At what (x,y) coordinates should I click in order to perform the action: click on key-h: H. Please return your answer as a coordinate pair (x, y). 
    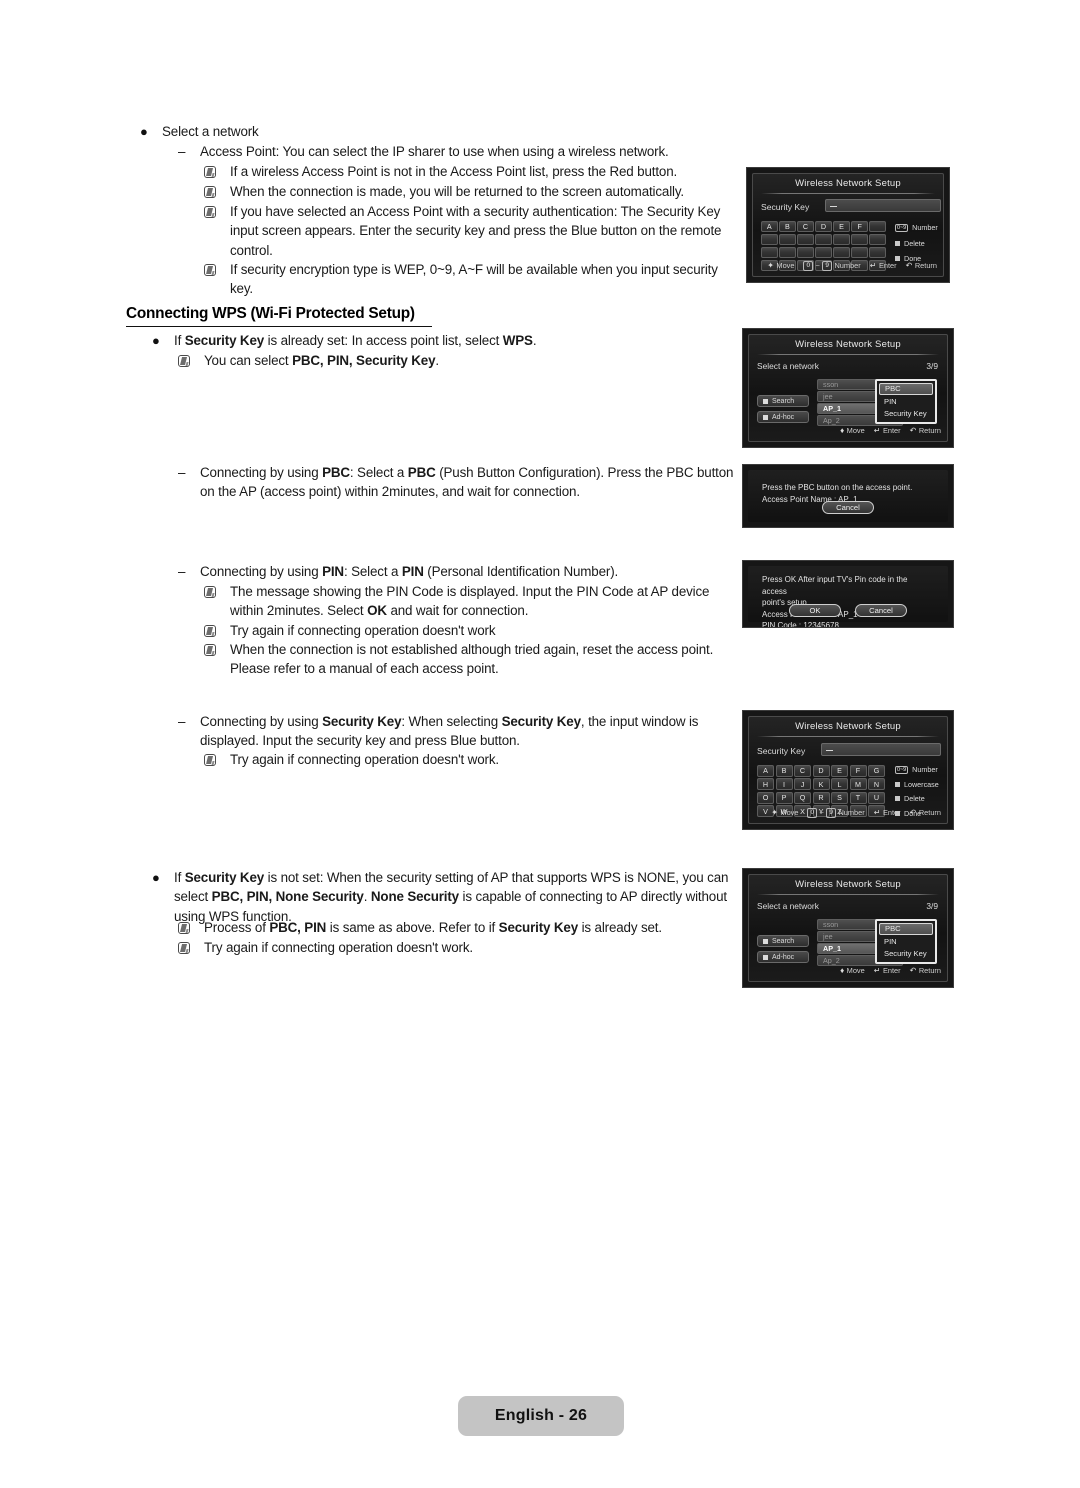
    Looking at the image, I should click on (765, 784).